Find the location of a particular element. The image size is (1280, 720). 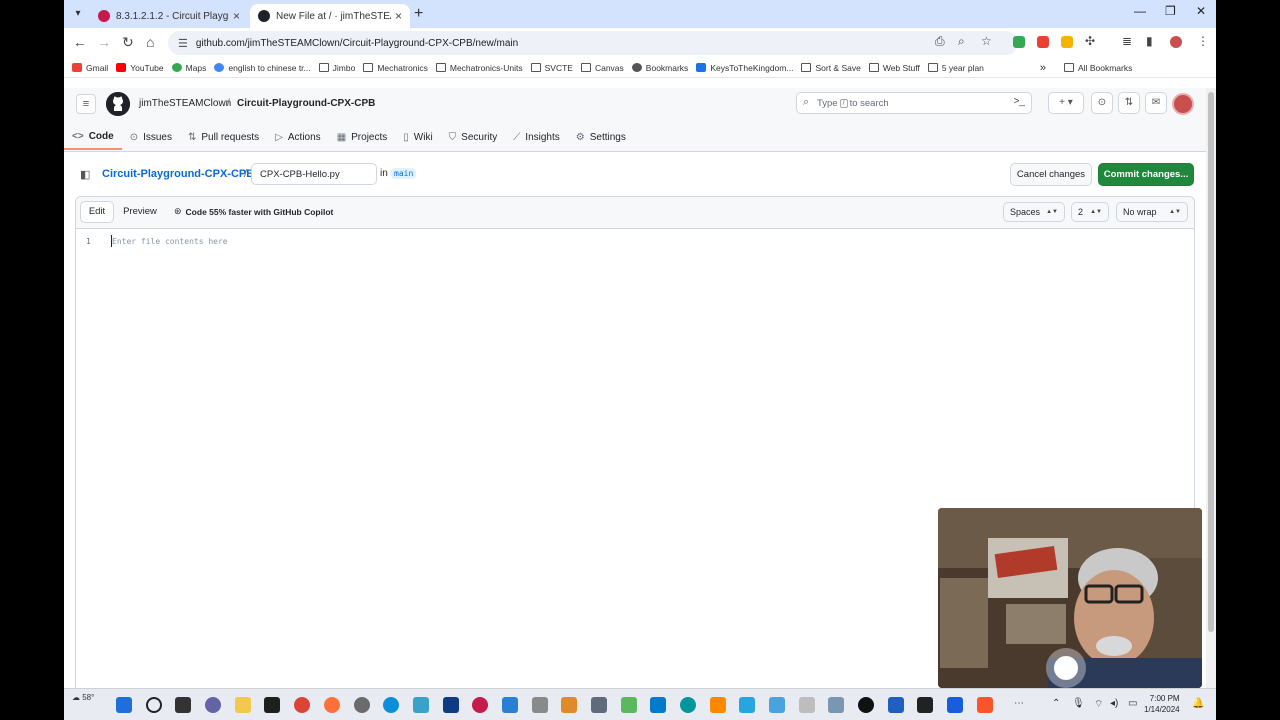

cancel-changes-button: Cancel changes is located at coordinates (1051, 174).